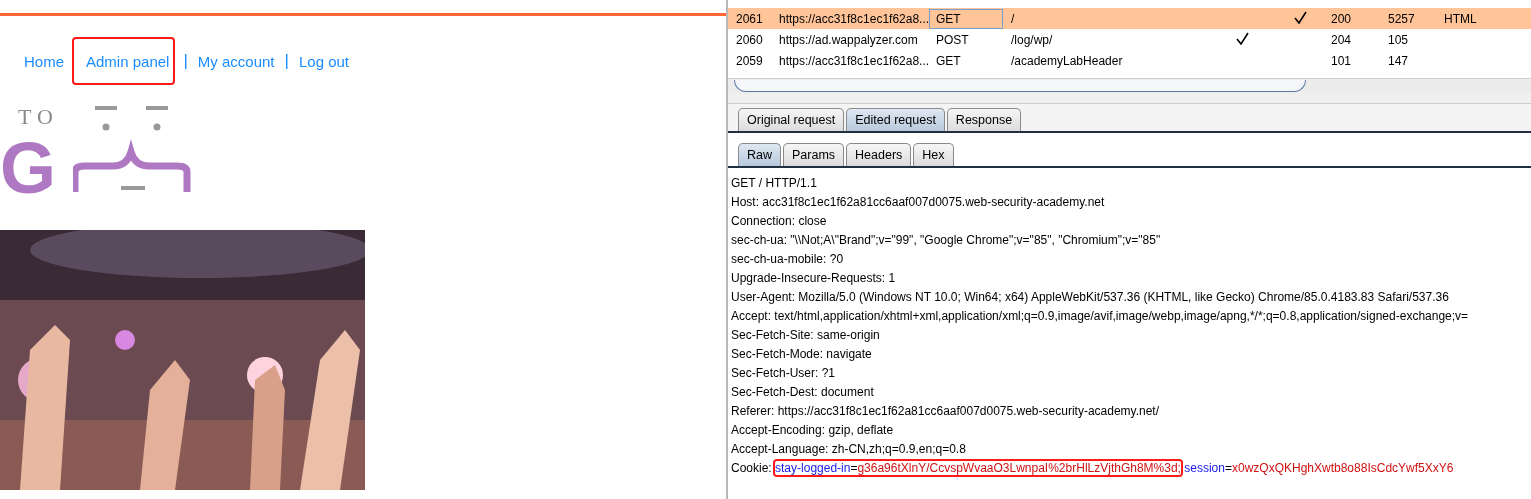  I want to click on request-line: Referer: https://acc31f8c1ec1f62a81cc6aaf007d0075.web-security-academy.net/, so click(946, 411).